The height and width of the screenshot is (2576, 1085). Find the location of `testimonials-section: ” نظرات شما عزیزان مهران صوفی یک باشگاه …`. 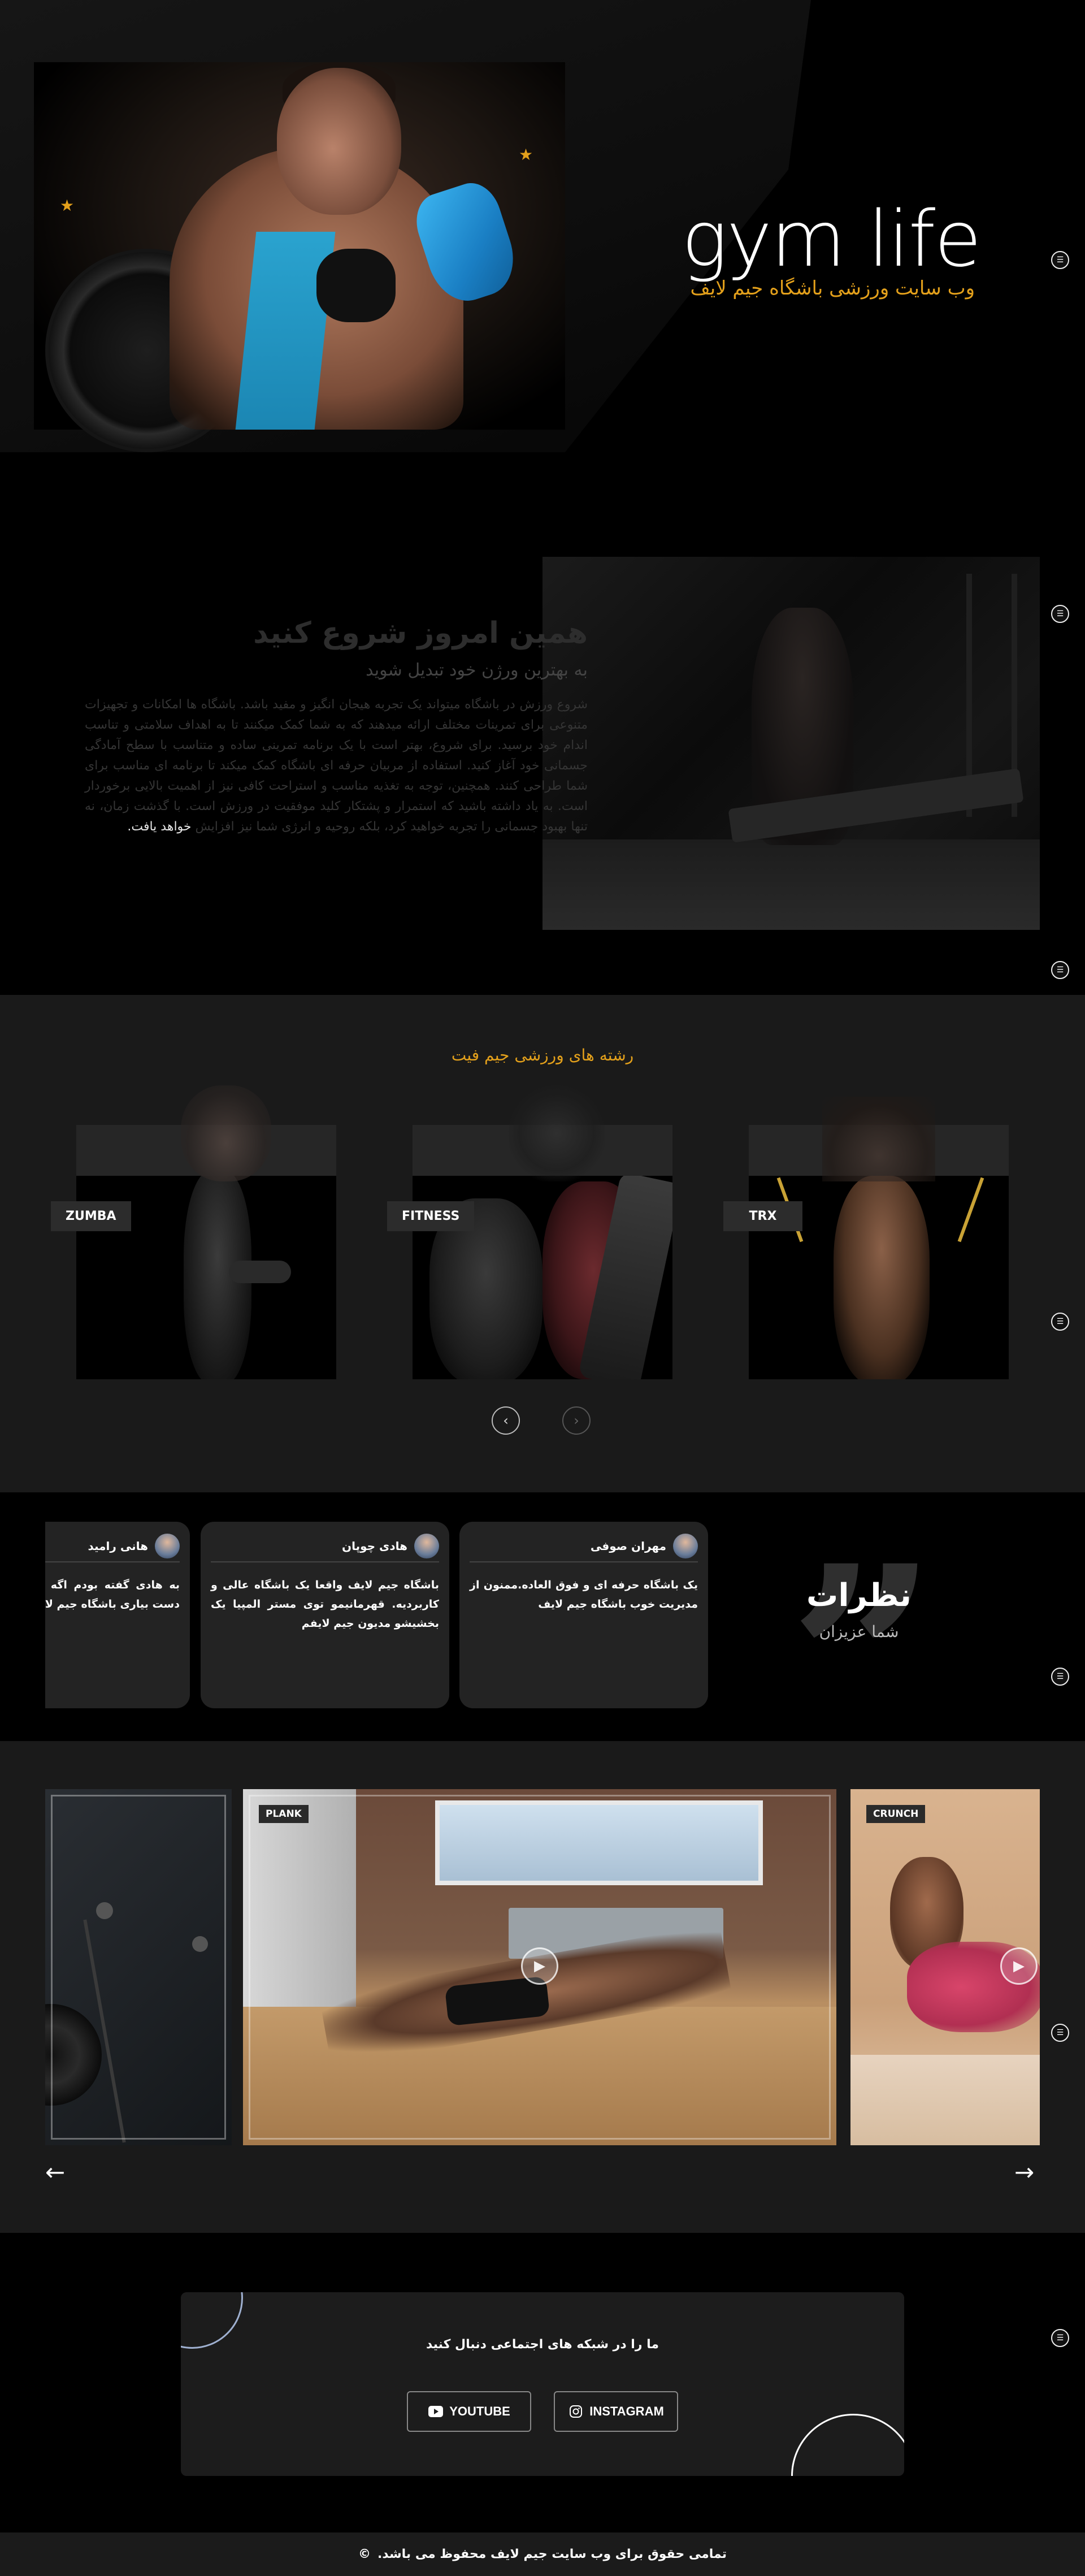

testimonials-section: ” نظرات شما عزیزان مهران صوفی یک باشگاه … is located at coordinates (542, 1616).